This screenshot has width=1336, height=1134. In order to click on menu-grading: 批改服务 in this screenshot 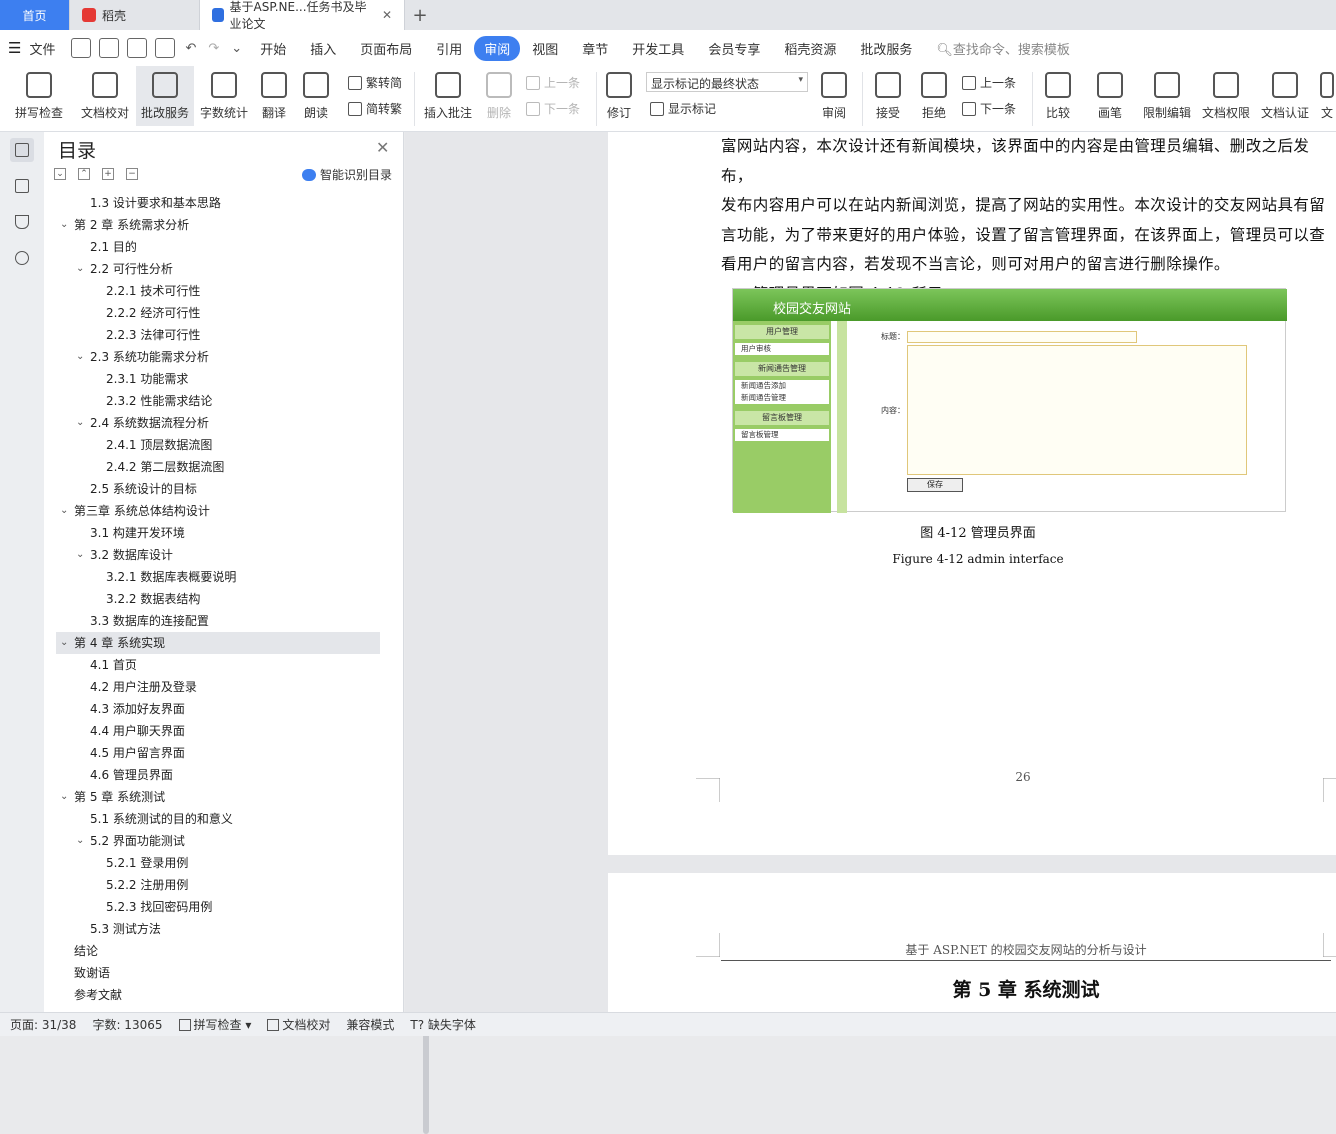, I will do `click(886, 48)`.